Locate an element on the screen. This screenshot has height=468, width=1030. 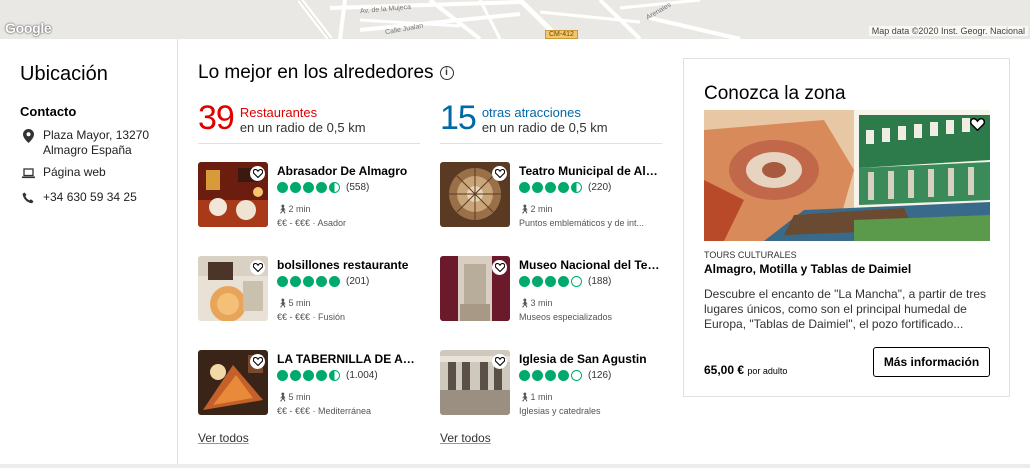
attraction-category: Iglesias y catedrales is located at coordinates (560, 411).